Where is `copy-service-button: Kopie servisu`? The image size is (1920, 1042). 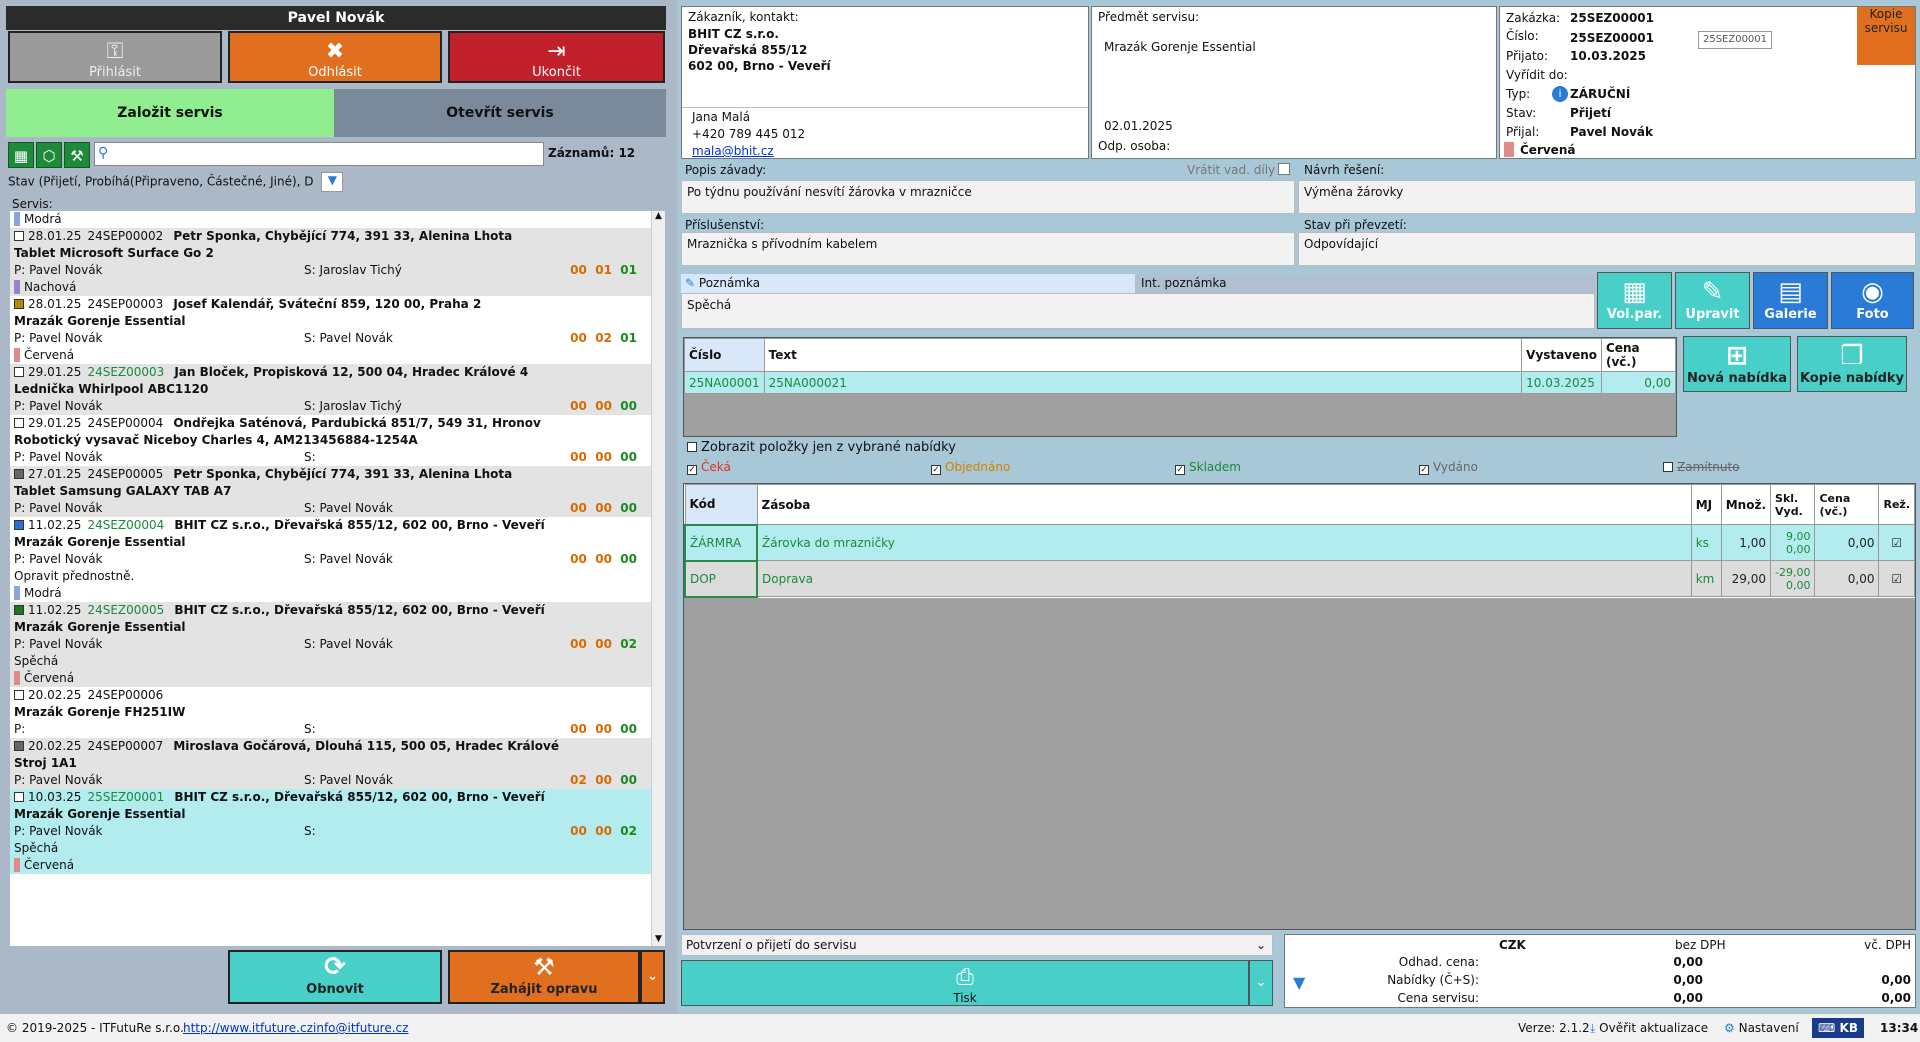
copy-service-button: Kopie servisu is located at coordinates (1886, 36).